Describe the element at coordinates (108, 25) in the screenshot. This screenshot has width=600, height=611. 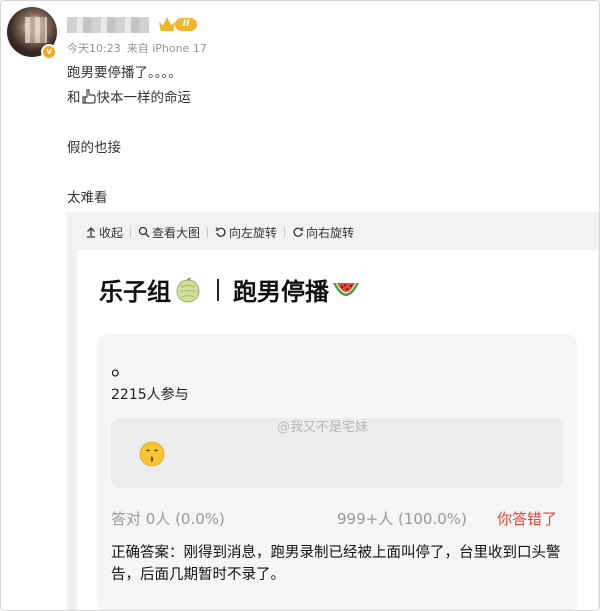
I see `username-mosaic` at that location.